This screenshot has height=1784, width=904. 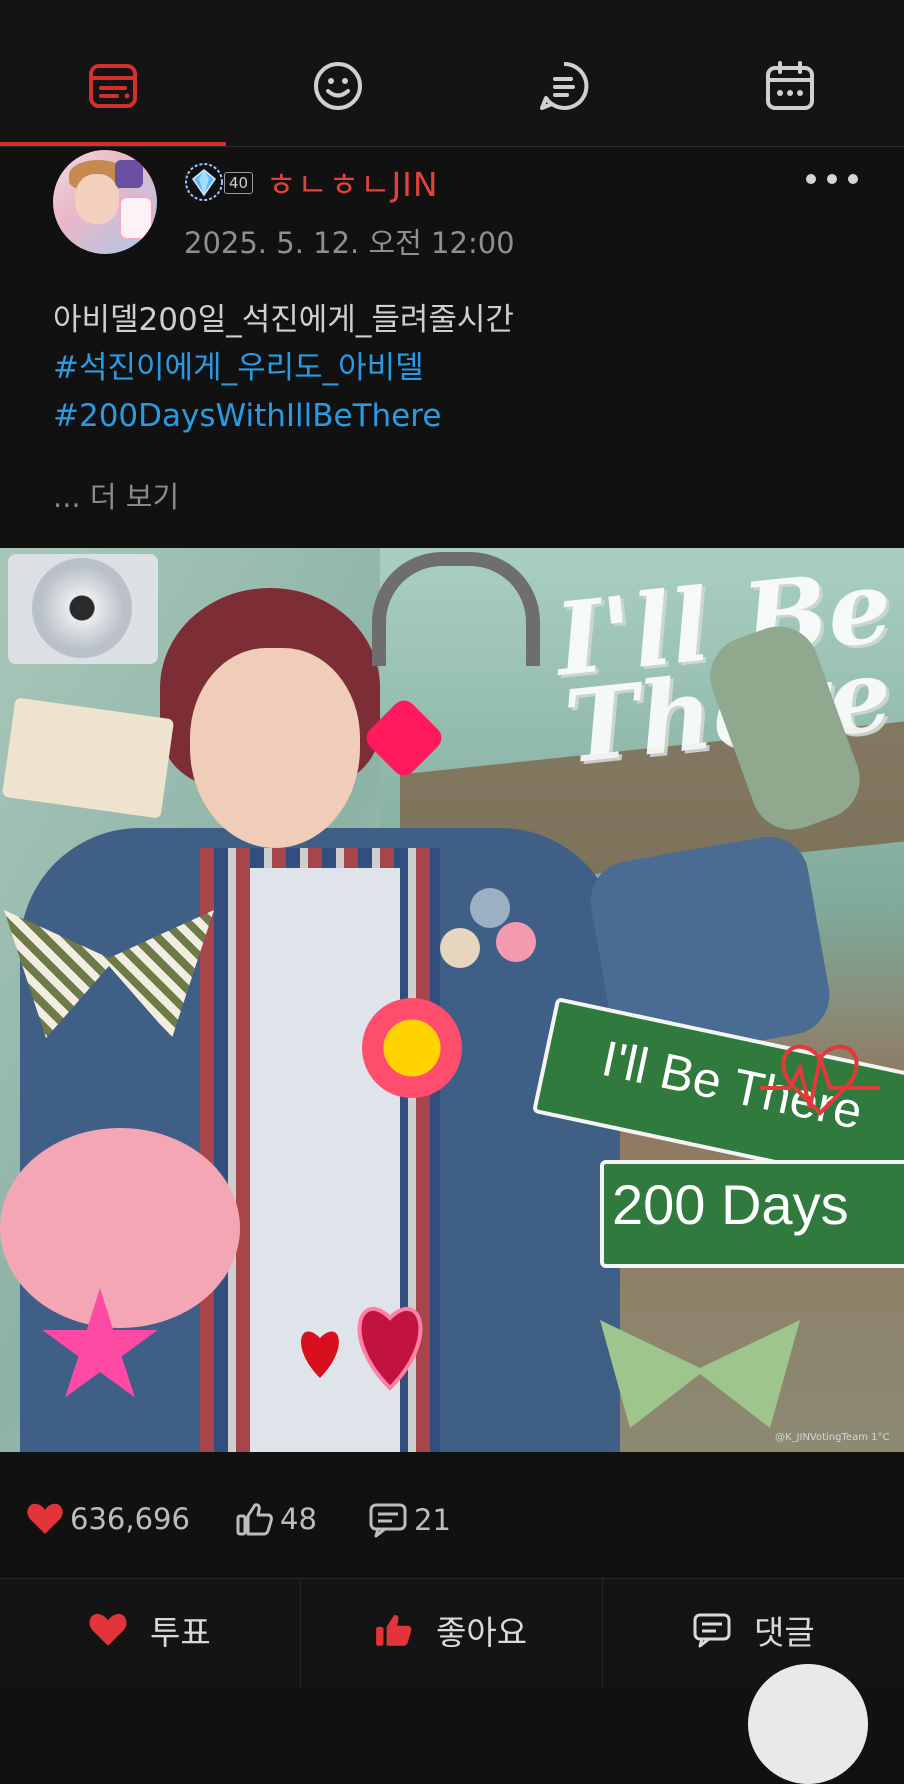 What do you see at coordinates (204, 182) in the screenshot?
I see `diamond-level-icon` at bounding box center [204, 182].